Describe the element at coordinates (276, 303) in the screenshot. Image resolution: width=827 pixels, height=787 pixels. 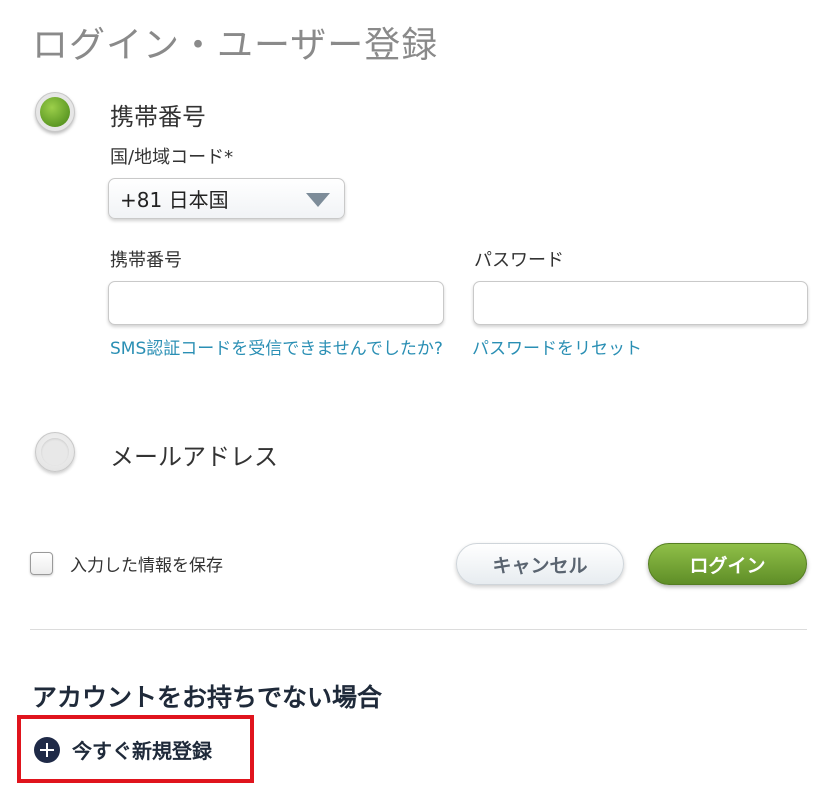
I see `mobile-number-input` at that location.